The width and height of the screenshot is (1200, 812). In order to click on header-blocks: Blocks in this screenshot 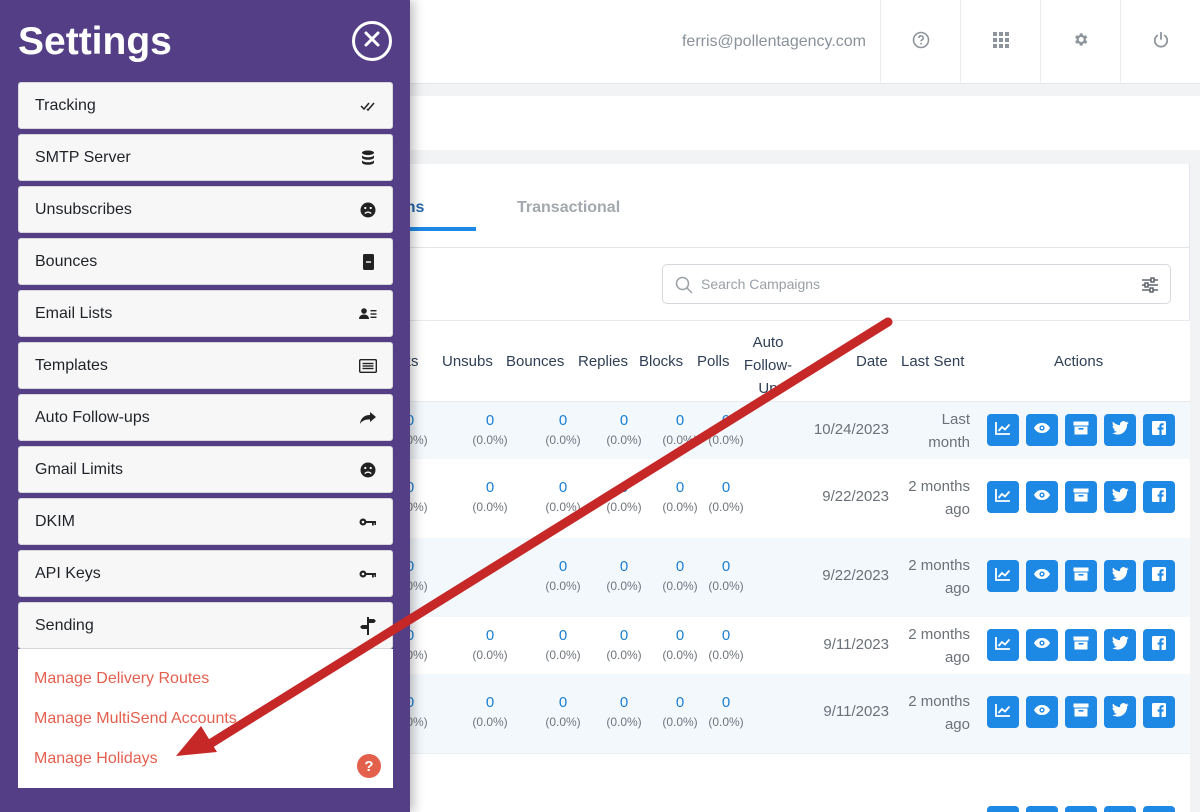, I will do `click(661, 361)`.